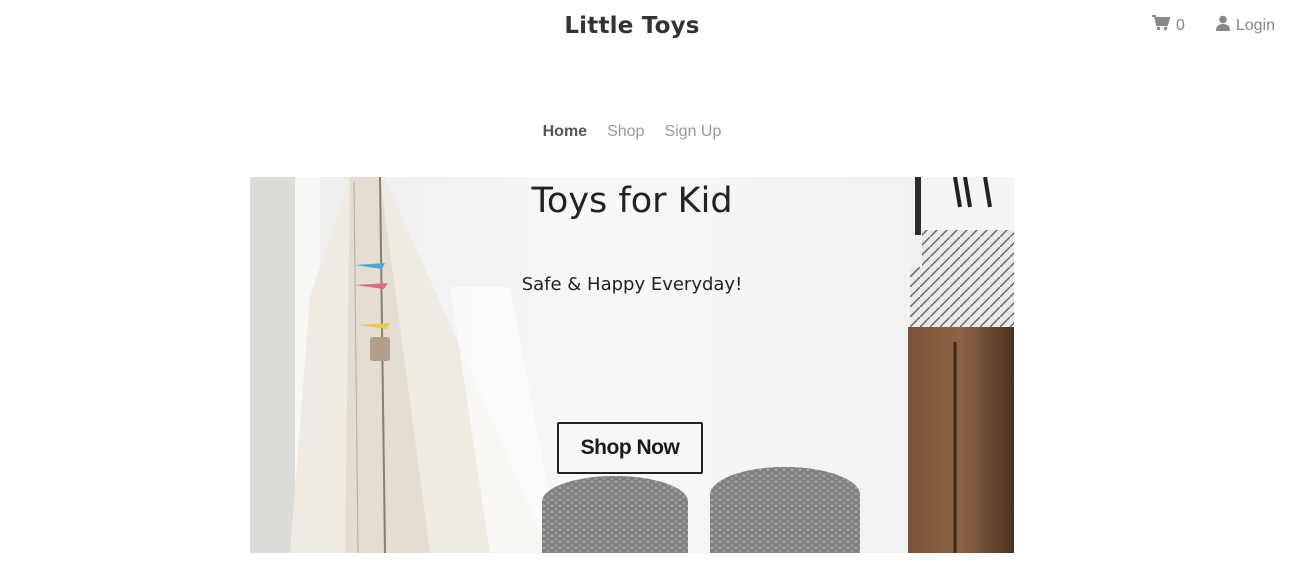 Image resolution: width=1307 pixels, height=582 pixels. What do you see at coordinates (1163, 25) in the screenshot?
I see `cart-icon` at bounding box center [1163, 25].